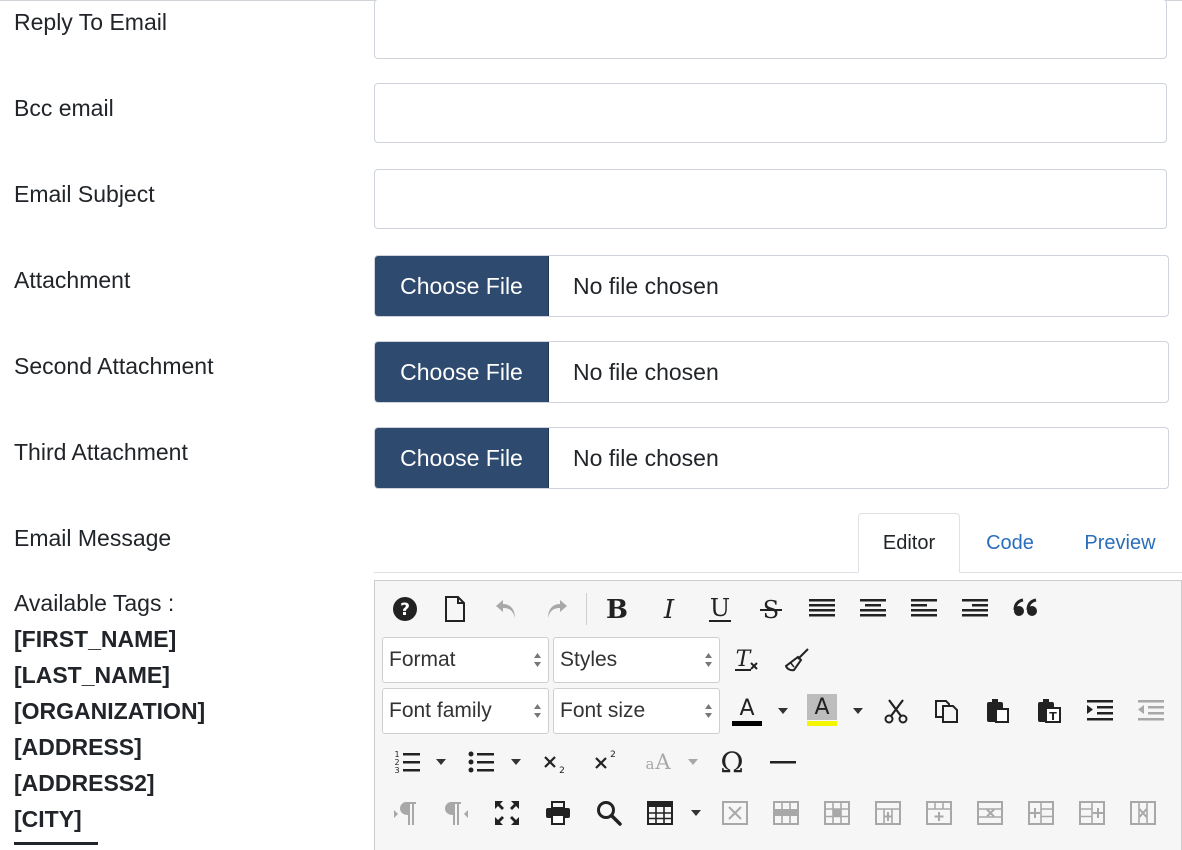 The image size is (1182, 850). Describe the element at coordinates (1120, 543) in the screenshot. I see `tab-preview: Preview` at that location.